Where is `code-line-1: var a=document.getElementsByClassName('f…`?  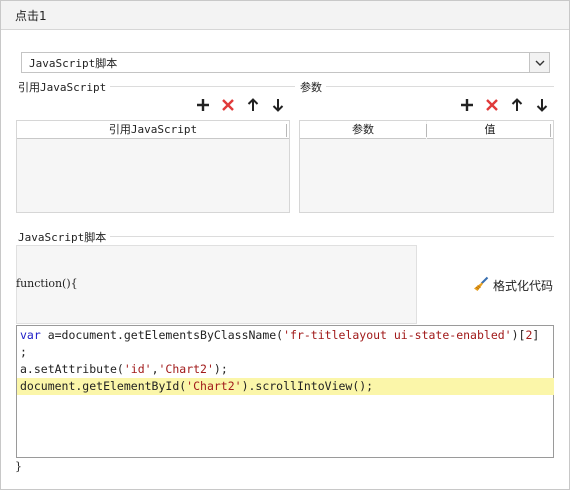
code-line-1: var a=document.getElementsByClassName('f… is located at coordinates (280, 335).